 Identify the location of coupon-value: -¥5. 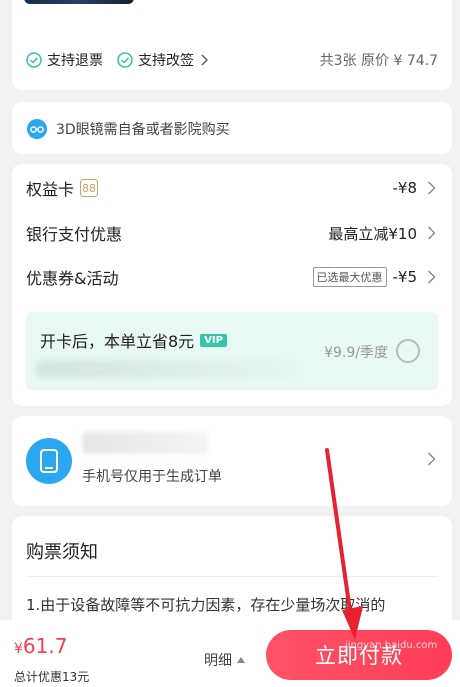
(405, 277).